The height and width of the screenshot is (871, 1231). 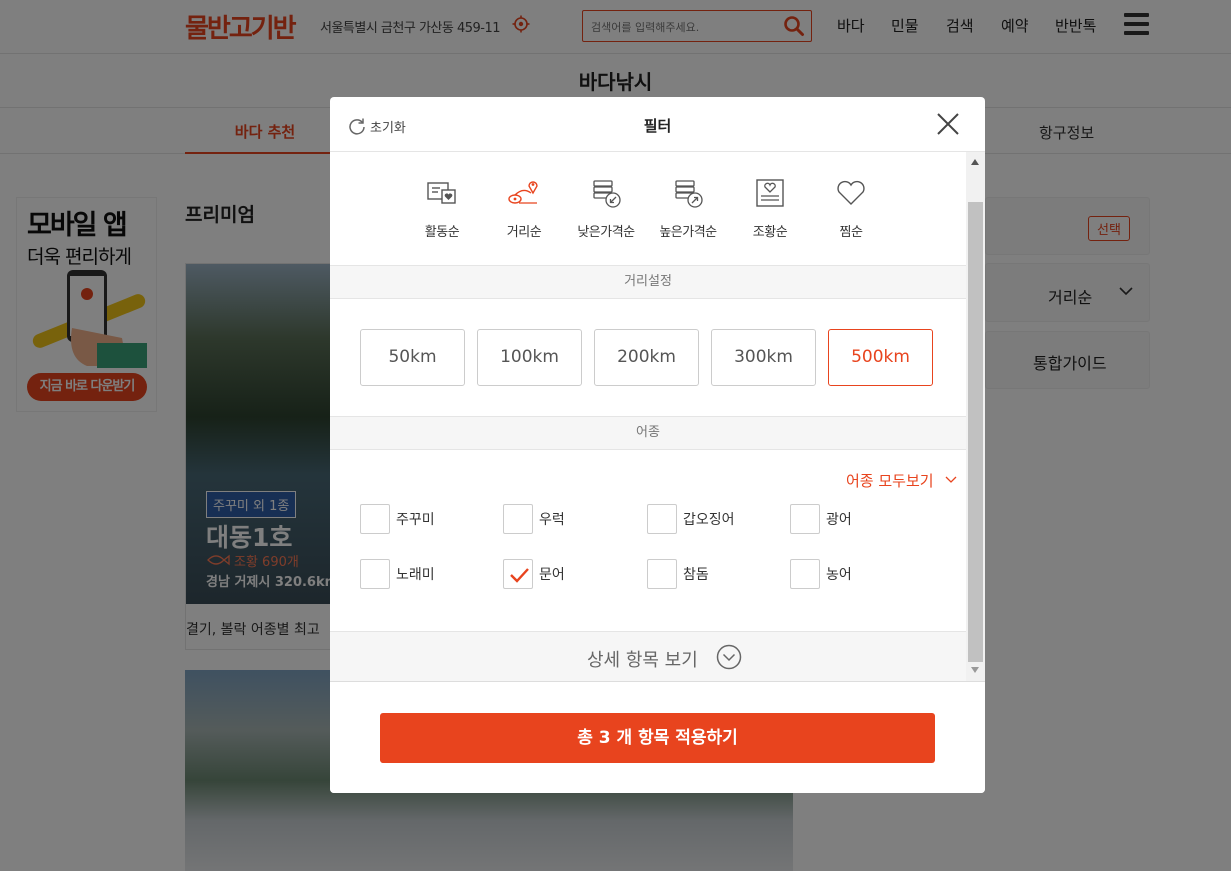 What do you see at coordinates (529, 357) in the screenshot?
I see `distance-100km-button: 100km` at bounding box center [529, 357].